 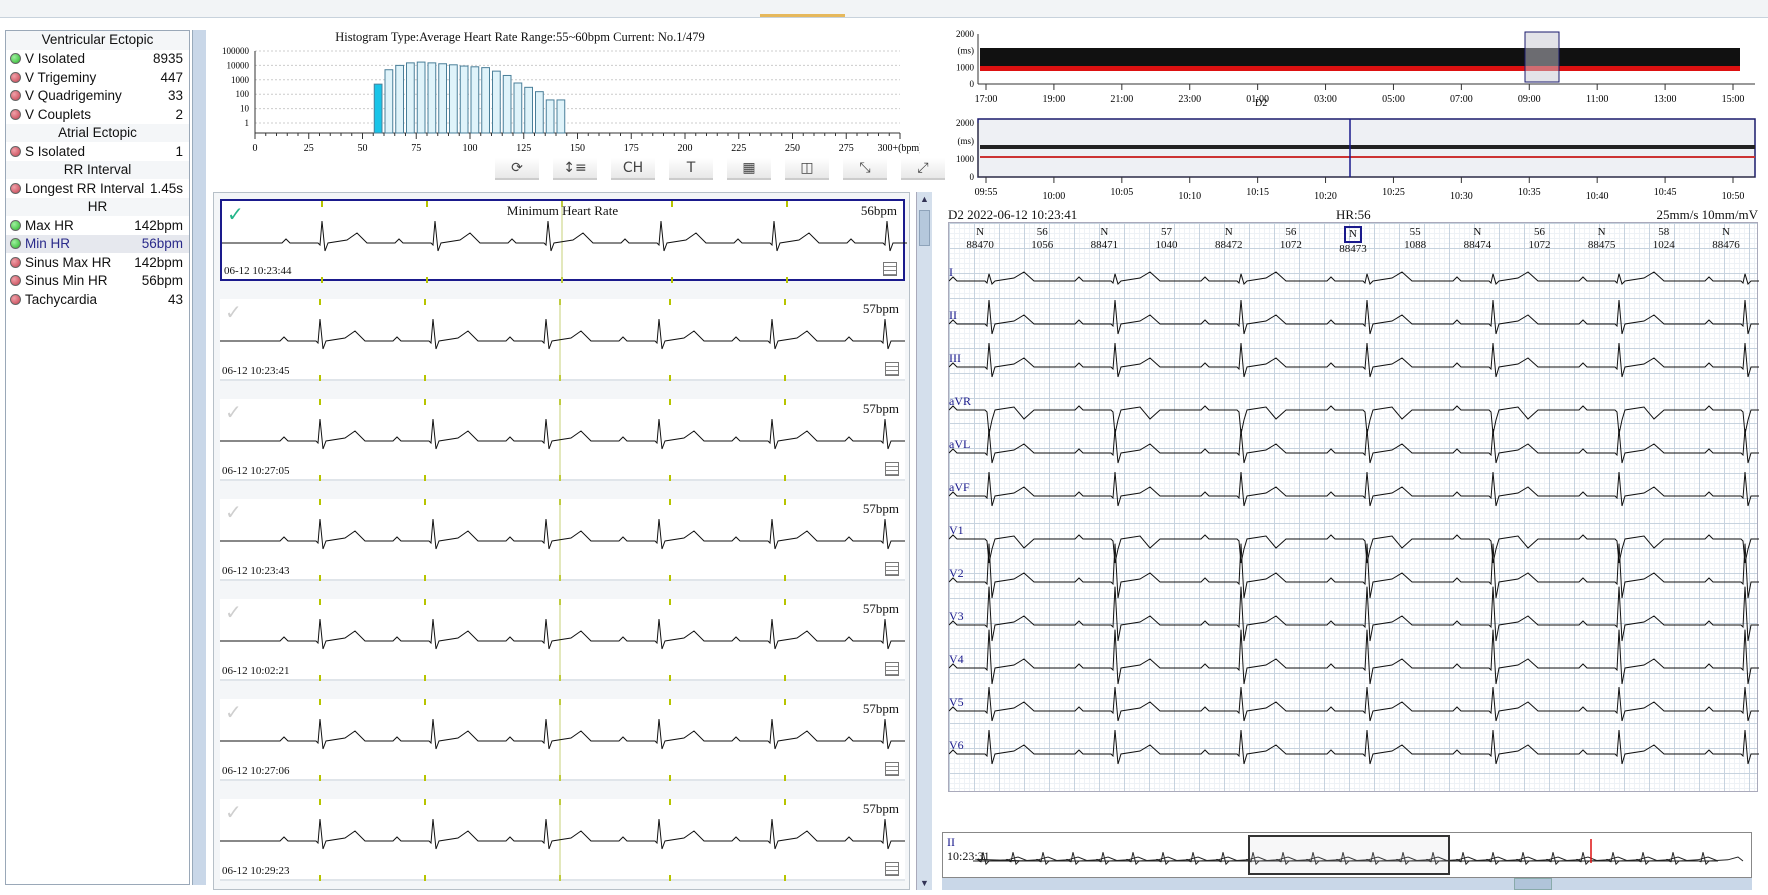 What do you see at coordinates (97, 96) in the screenshot?
I see `stat-row: V Quadrigeminy 33` at bounding box center [97, 96].